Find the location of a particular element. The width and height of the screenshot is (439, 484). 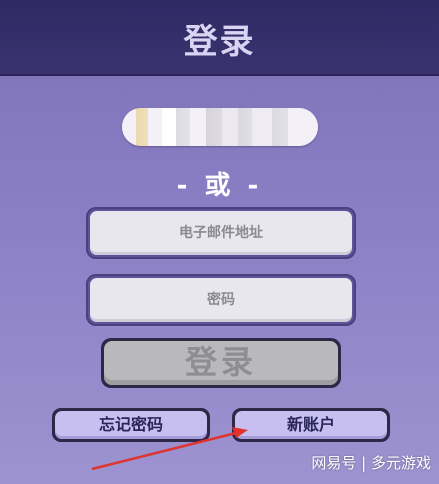

social-login-button is located at coordinates (220, 127).